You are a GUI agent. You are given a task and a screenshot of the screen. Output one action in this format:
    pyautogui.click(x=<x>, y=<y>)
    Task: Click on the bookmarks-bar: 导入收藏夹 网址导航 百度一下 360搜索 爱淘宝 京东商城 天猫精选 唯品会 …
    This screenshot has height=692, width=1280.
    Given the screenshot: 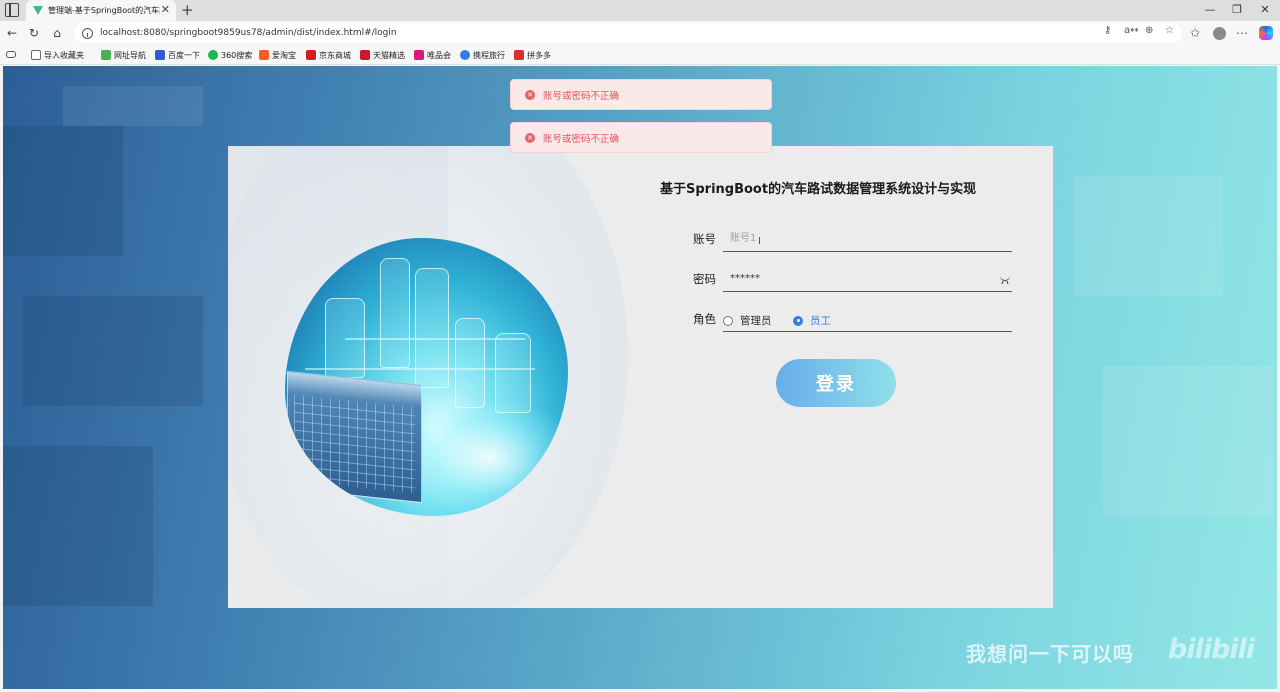 What is the action you would take?
    pyautogui.click(x=640, y=55)
    